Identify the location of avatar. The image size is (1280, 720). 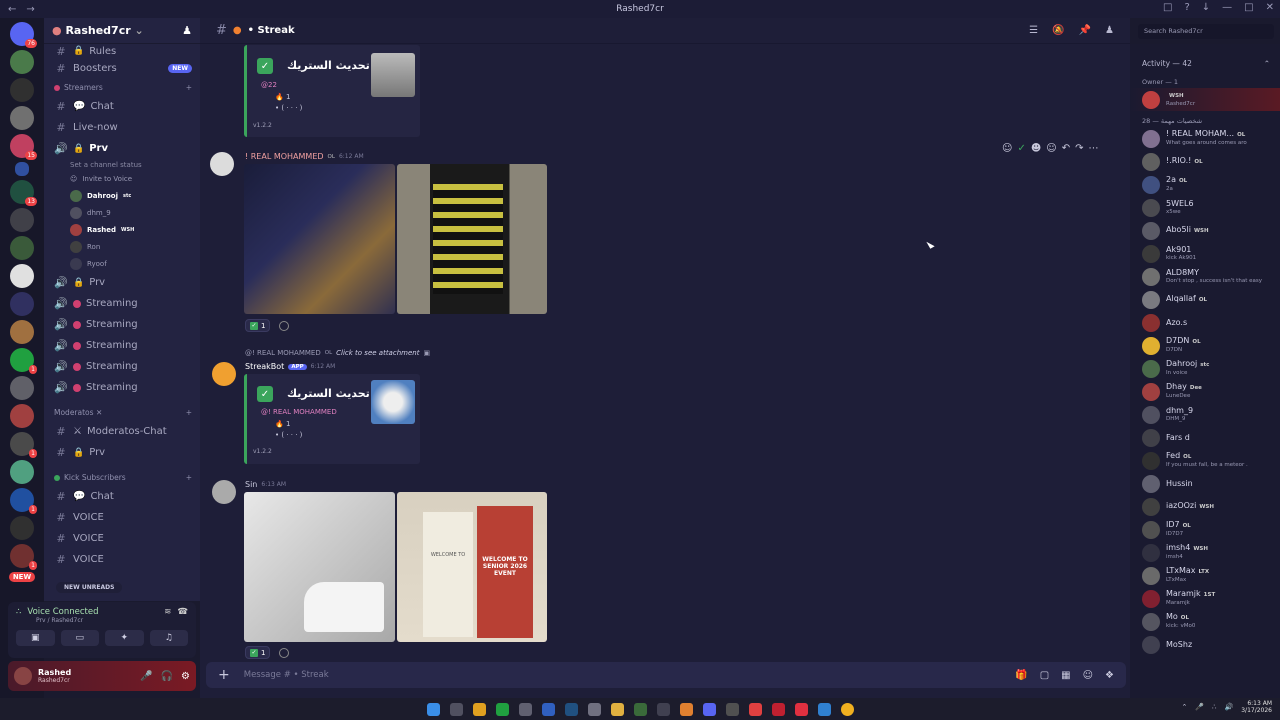
(222, 164).